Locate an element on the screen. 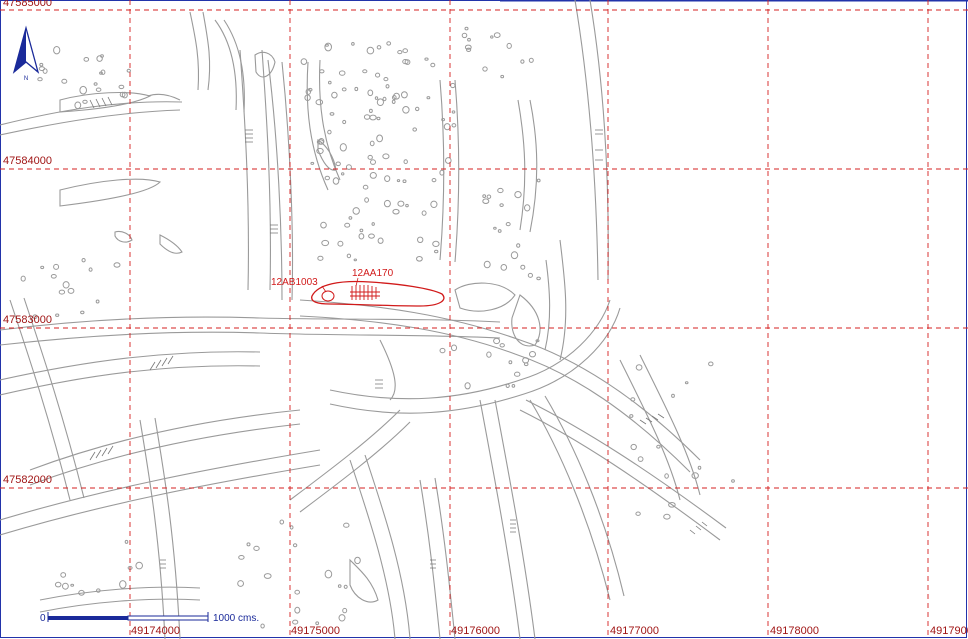 The image size is (968, 639). feature-label-12ab1003: 12AB1003 is located at coordinates (294, 282).